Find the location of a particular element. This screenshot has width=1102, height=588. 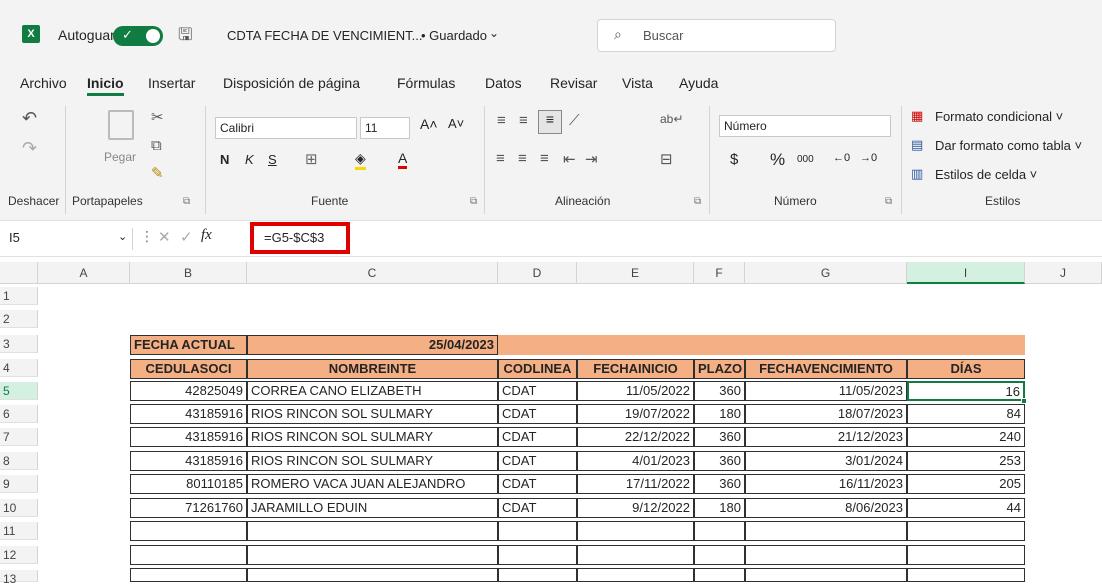

row-header-4: 4 is located at coordinates (19, 368).